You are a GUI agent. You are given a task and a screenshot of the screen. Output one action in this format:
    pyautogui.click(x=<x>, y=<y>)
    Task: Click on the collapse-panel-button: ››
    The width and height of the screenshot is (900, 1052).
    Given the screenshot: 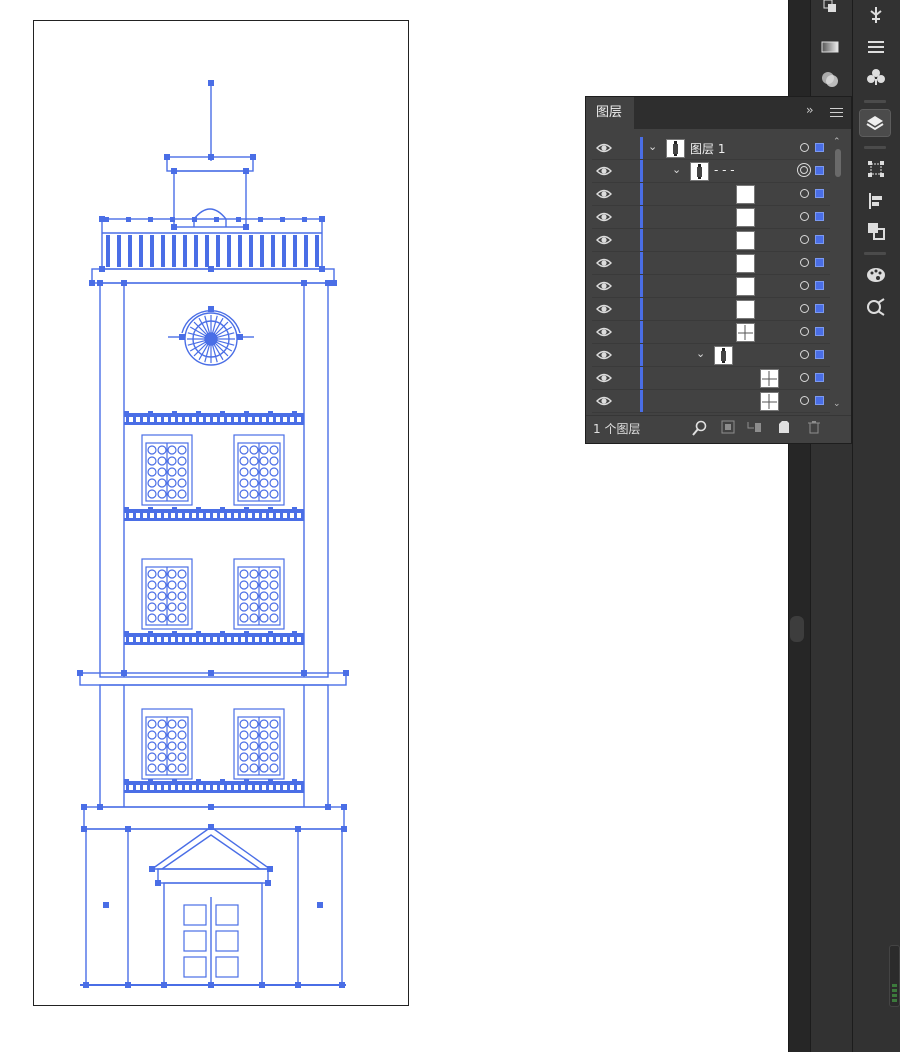 What is the action you would take?
    pyautogui.click(x=809, y=110)
    